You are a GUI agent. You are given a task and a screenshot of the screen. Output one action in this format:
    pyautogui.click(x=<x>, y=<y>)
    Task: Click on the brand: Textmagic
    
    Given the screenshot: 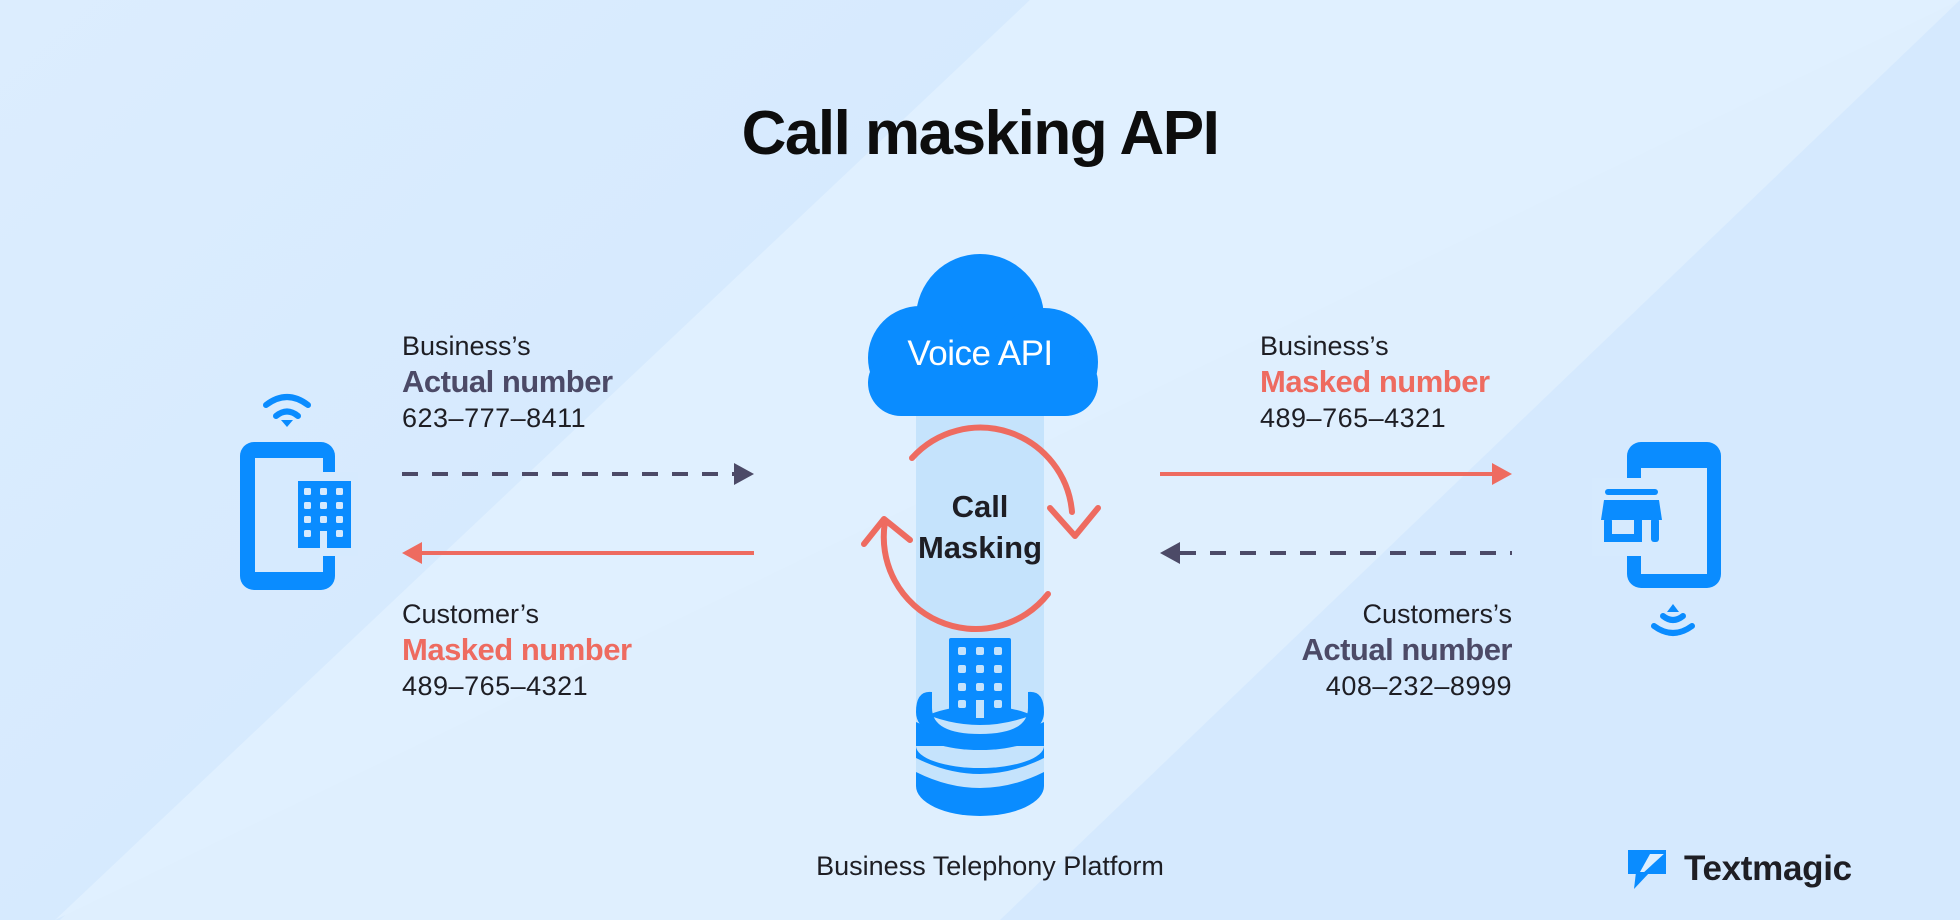 What is the action you would take?
    pyautogui.click(x=1761, y=869)
    